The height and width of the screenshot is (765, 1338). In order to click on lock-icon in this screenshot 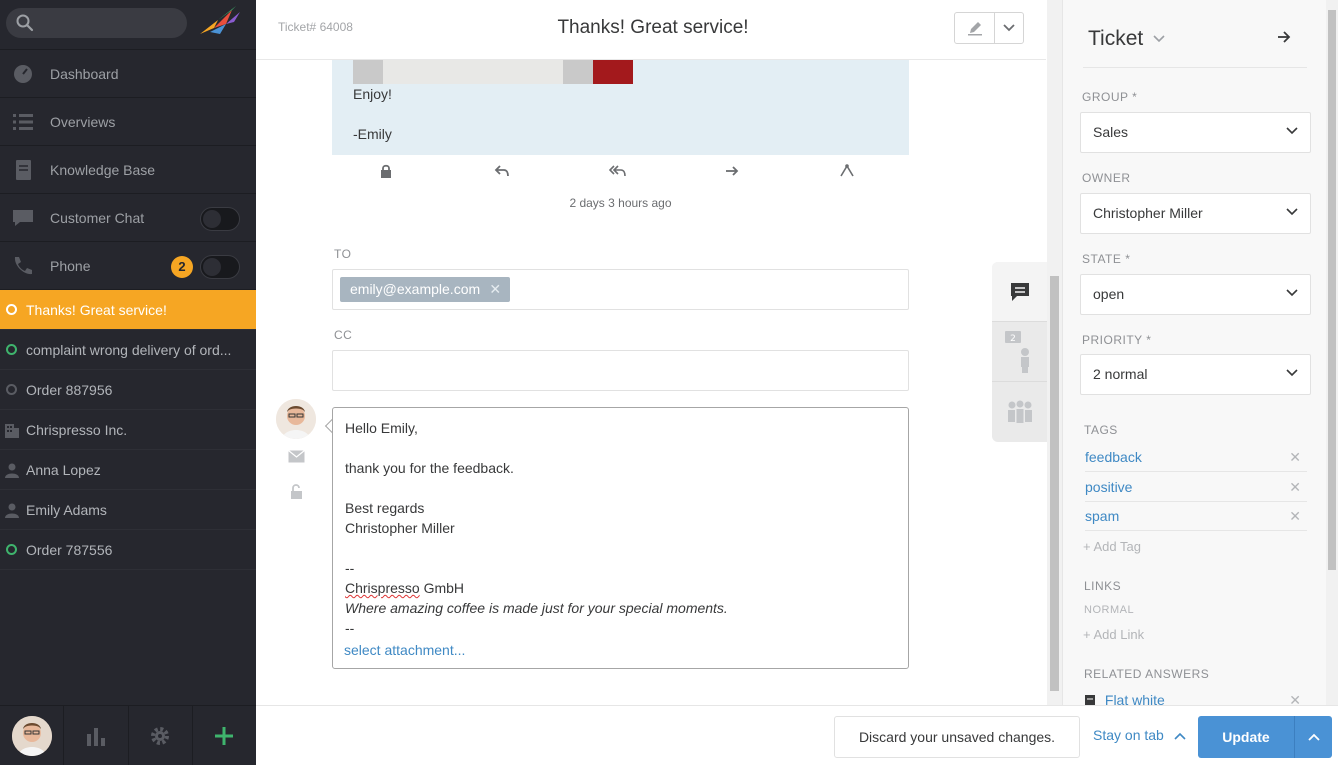, I will do `click(386, 171)`.